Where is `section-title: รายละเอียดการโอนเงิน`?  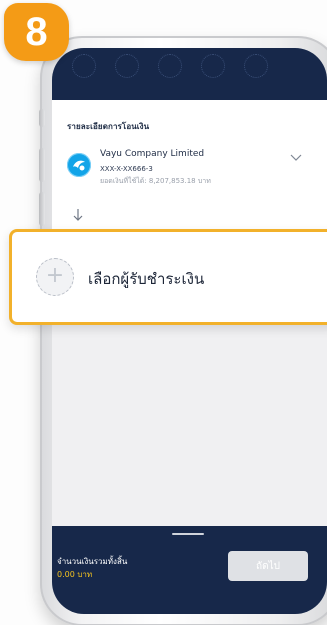
section-title: รายละเอียดการโอนเงิน is located at coordinates (108, 126).